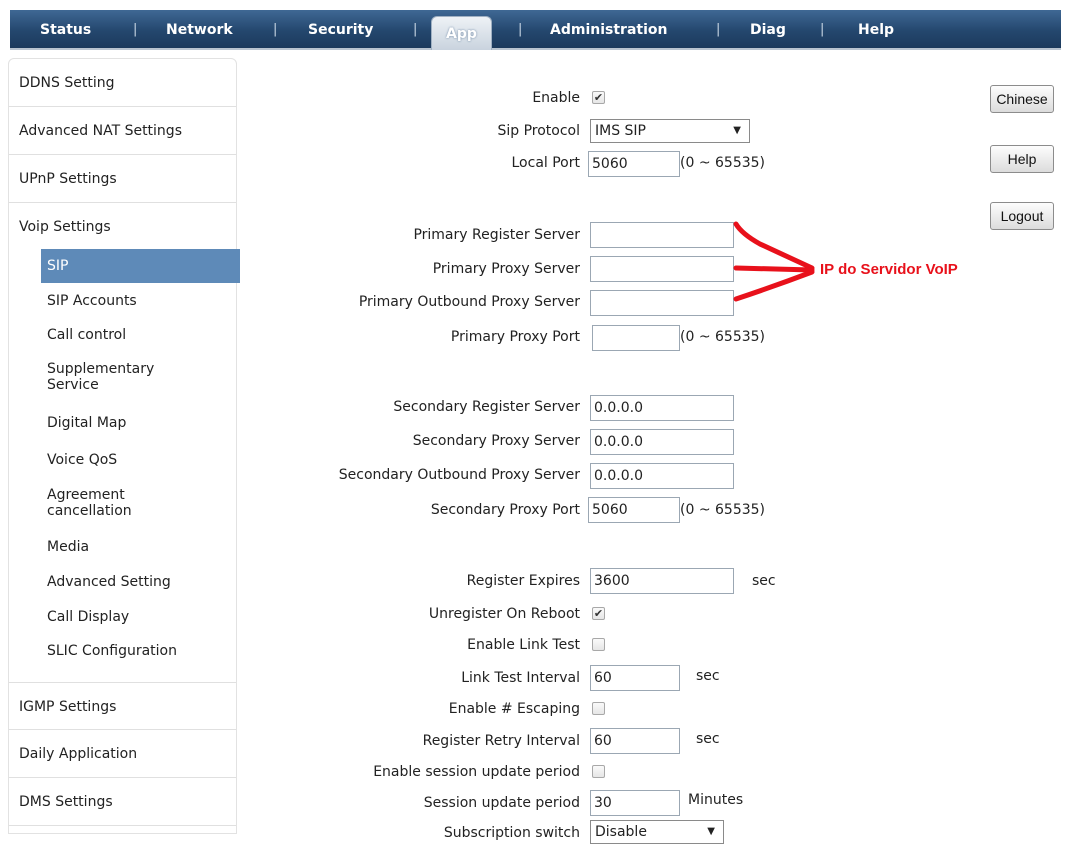 The image size is (1069, 844). Describe the element at coordinates (774, 285) in the screenshot. I see `arrow-to-outbound-icon` at that location.